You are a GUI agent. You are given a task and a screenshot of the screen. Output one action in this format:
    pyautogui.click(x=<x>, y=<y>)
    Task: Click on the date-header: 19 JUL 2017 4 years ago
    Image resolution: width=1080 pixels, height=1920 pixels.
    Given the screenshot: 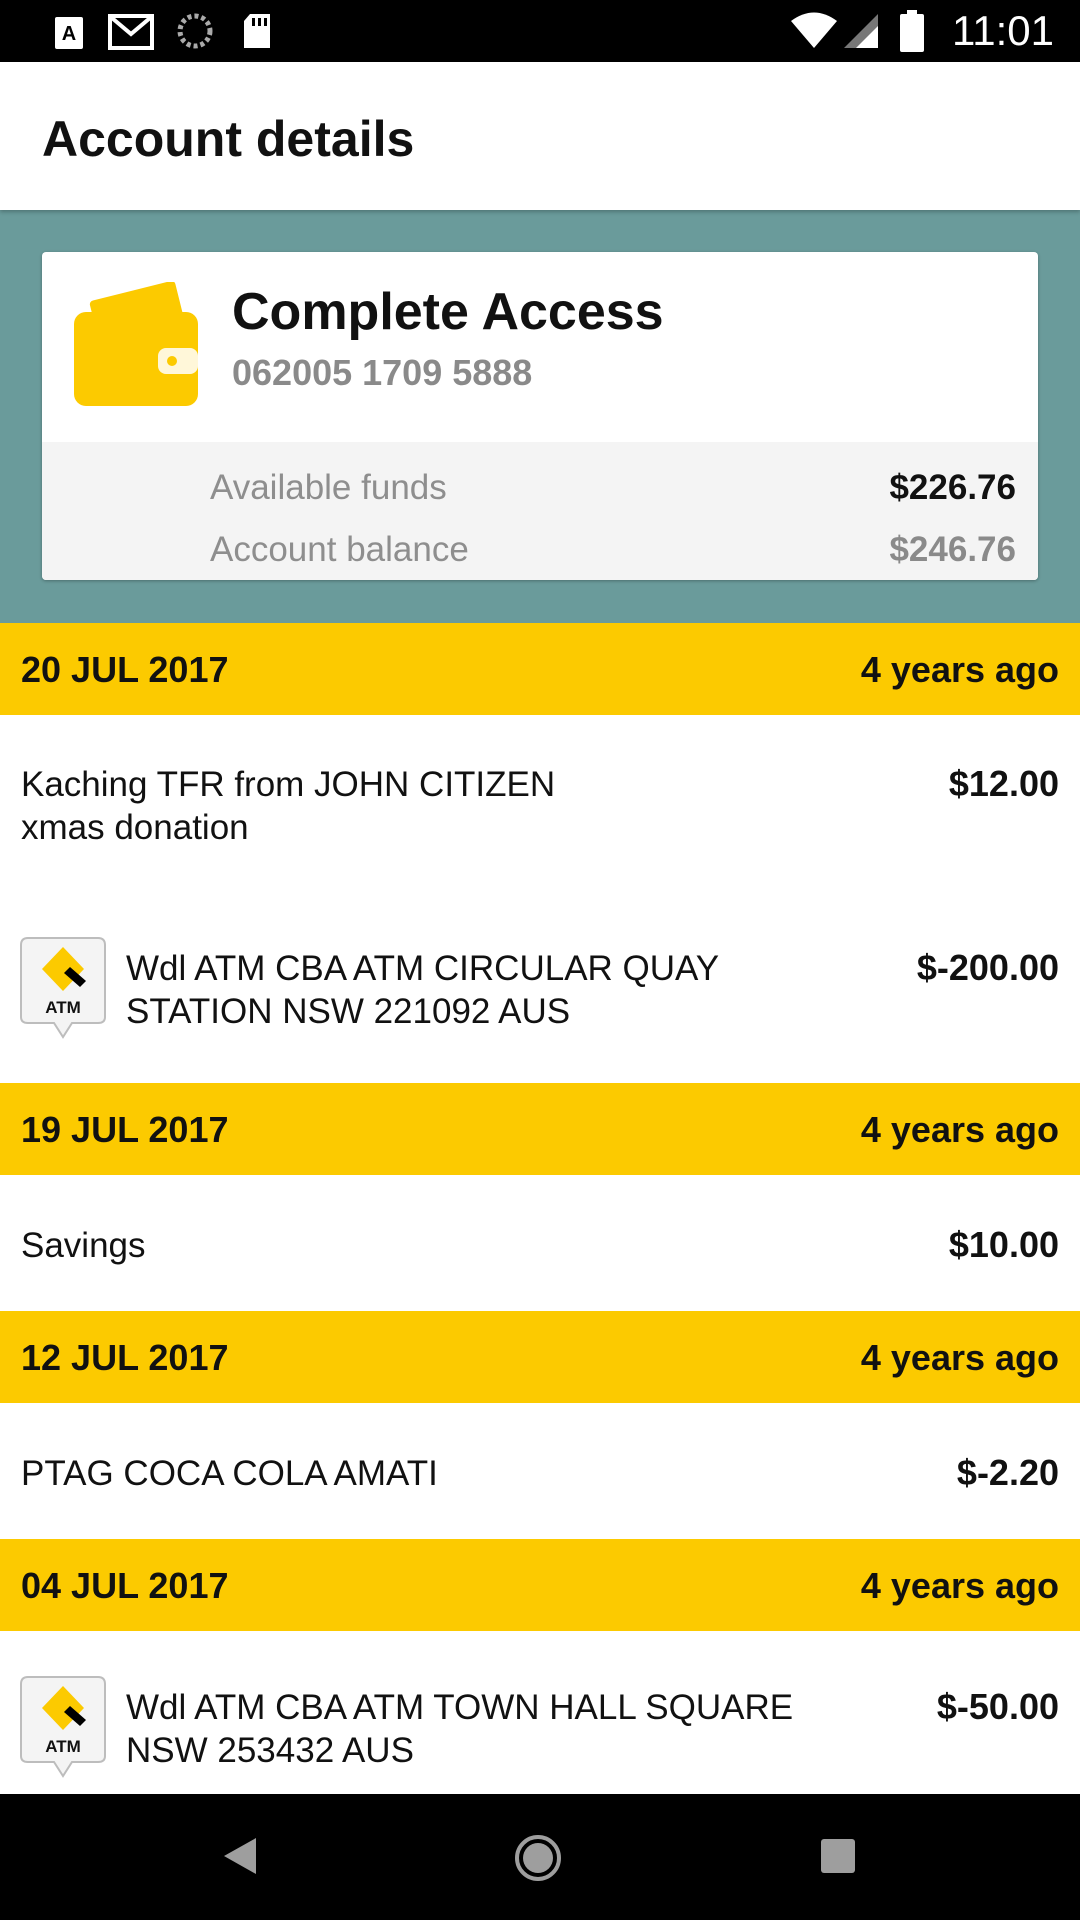 What is the action you would take?
    pyautogui.click(x=540, y=1129)
    